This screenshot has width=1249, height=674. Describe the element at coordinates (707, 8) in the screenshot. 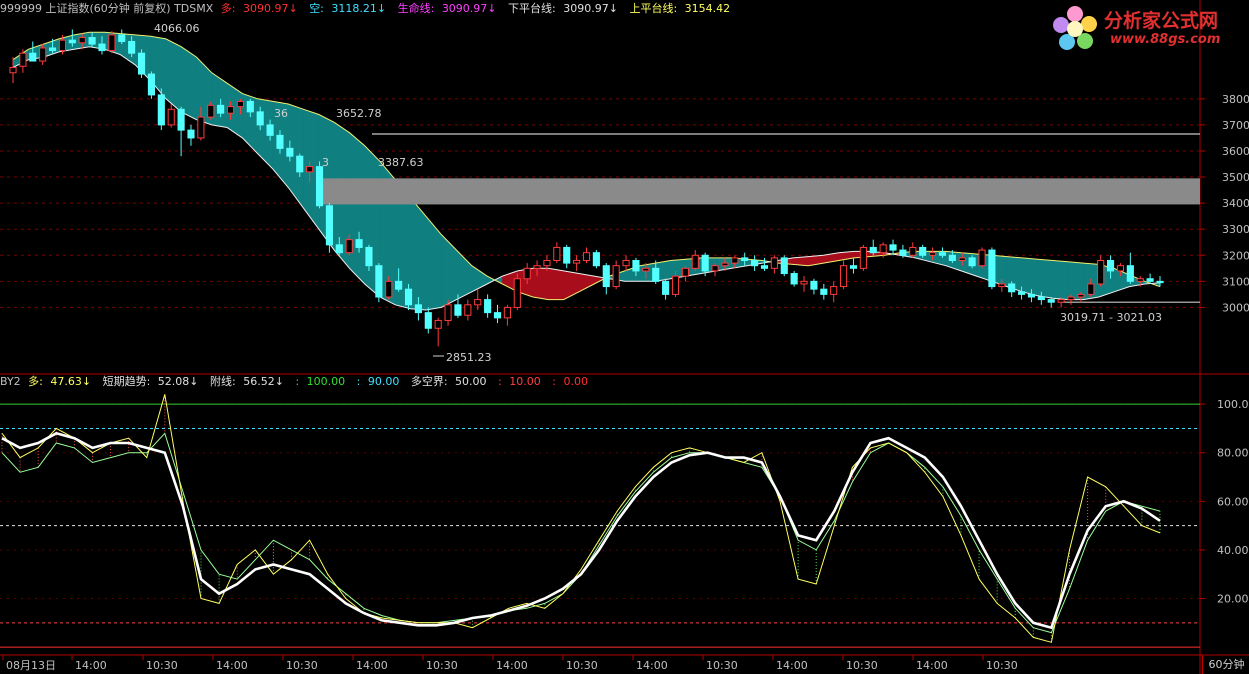

I see `value: 3154.42` at that location.